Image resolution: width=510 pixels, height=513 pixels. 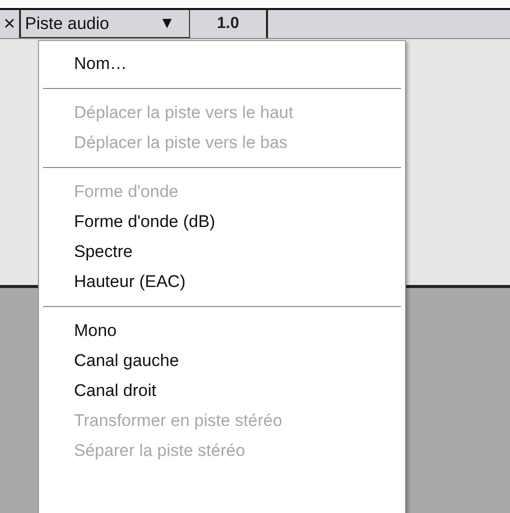 What do you see at coordinates (105, 24) in the screenshot?
I see `track-name-dropdown: Piste audio ▼` at bounding box center [105, 24].